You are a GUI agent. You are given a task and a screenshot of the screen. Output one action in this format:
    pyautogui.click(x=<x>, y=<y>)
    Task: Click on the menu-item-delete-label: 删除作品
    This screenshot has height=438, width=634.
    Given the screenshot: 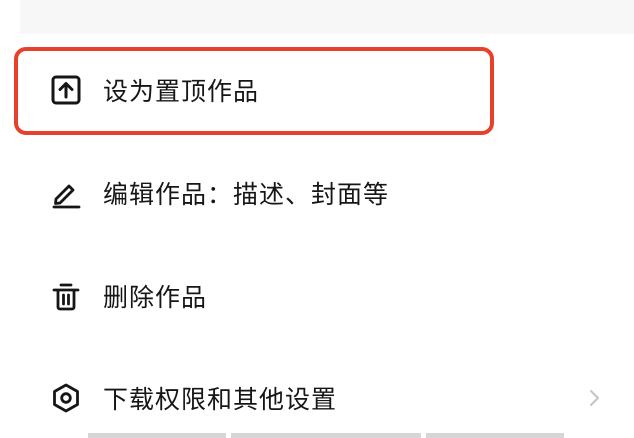 What is the action you would take?
    pyautogui.click(x=155, y=297)
    